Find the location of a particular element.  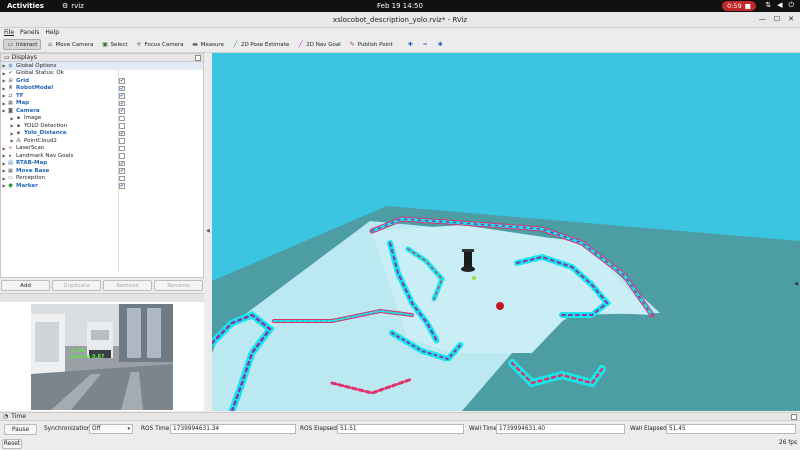

display-item-yolo-distance: ▶ ▪ Yolo_Distance ✔ is located at coordinates (102, 134).